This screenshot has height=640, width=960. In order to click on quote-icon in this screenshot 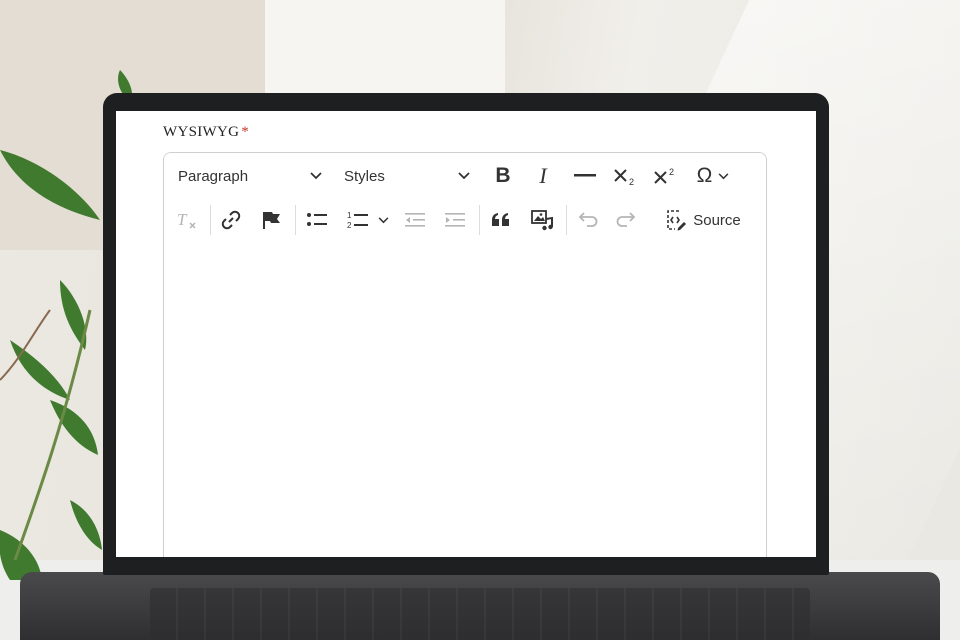, I will do `click(500, 219)`.